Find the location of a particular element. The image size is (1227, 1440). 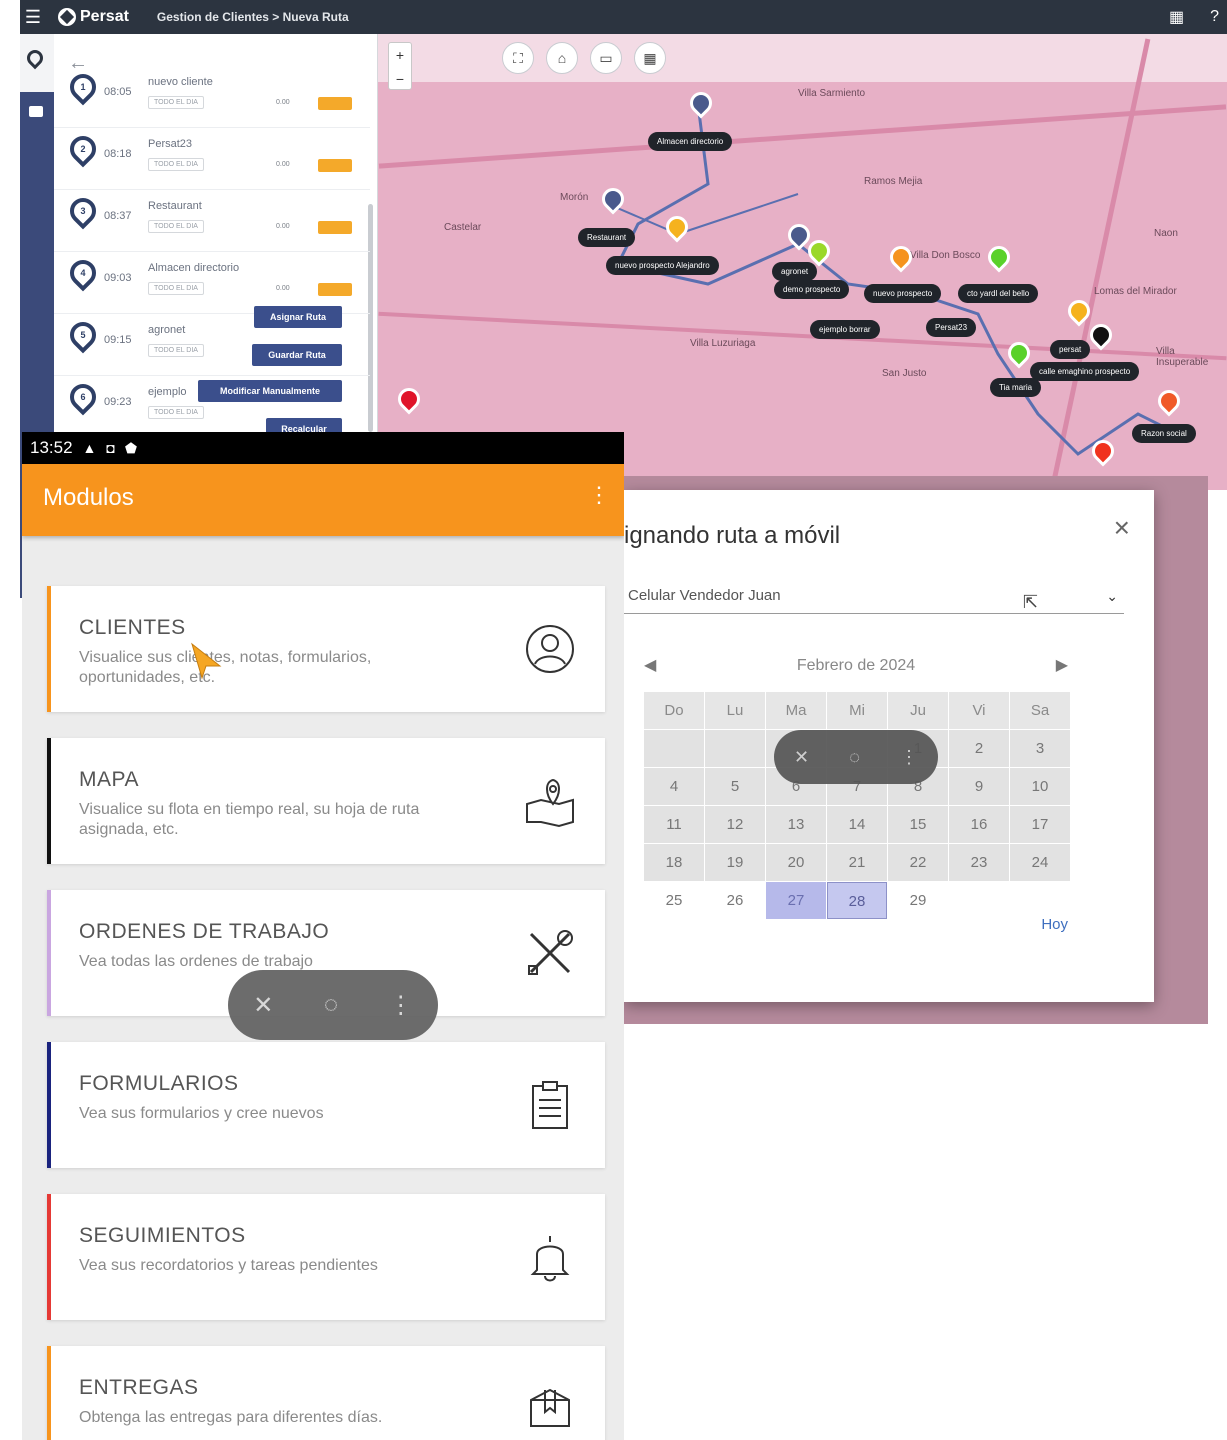

edit-manually-button: Modificar Manualmente is located at coordinates (270, 391).